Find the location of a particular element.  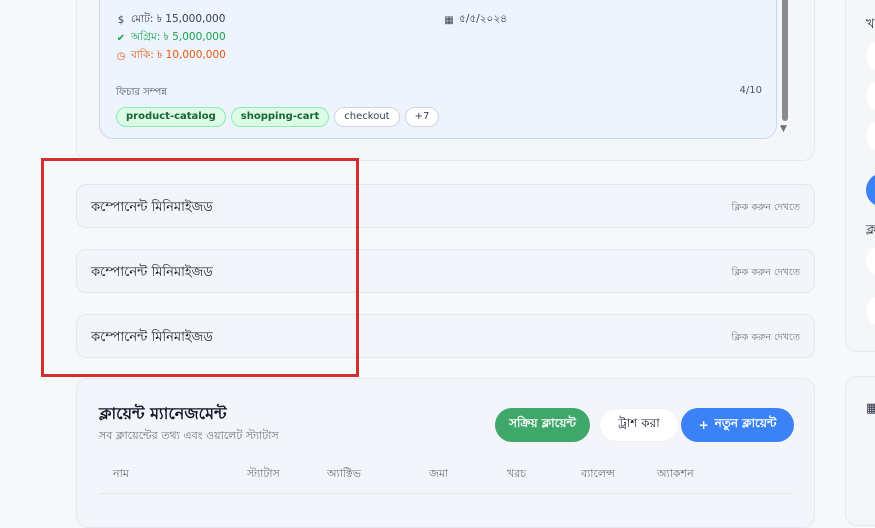

active-clients-button: সক্রিয় ক্লায়েন্ট is located at coordinates (542, 425).